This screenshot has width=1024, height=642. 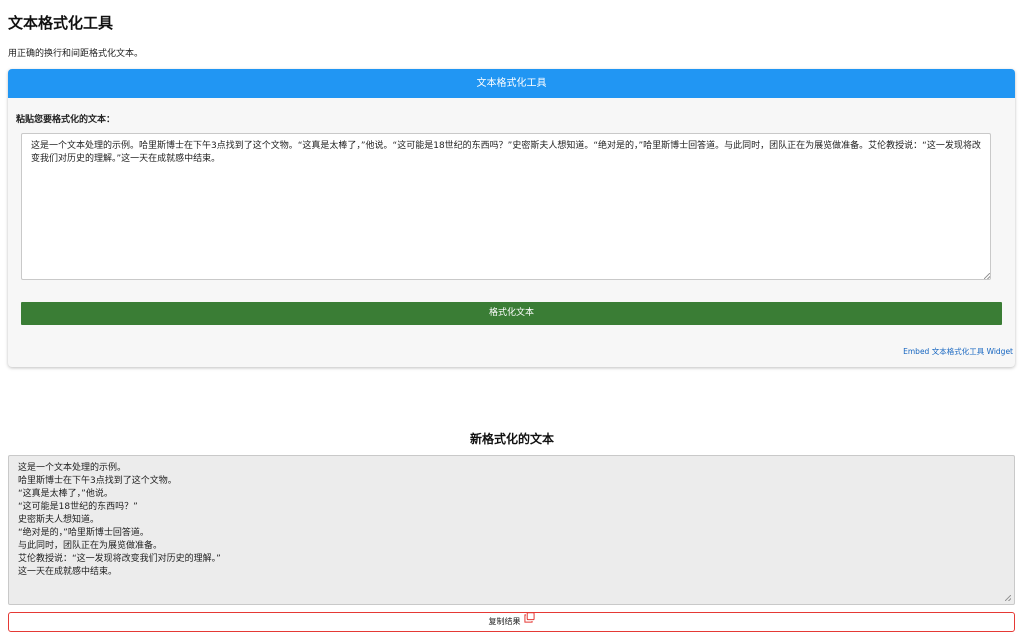 I want to click on result-title: 新格式化的文本, so click(x=511, y=439).